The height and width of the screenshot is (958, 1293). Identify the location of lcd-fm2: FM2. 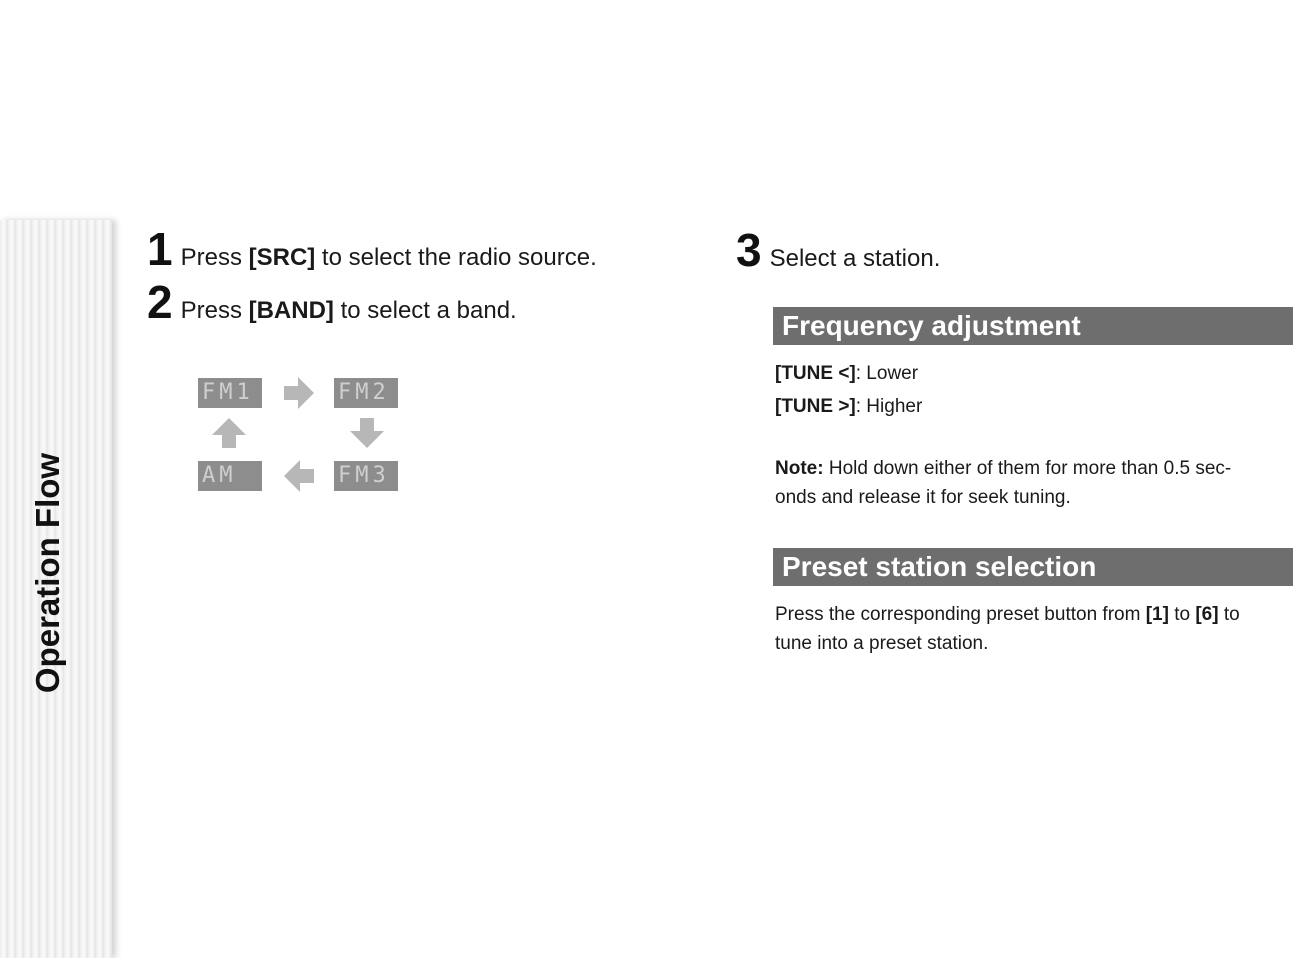
(366, 393).